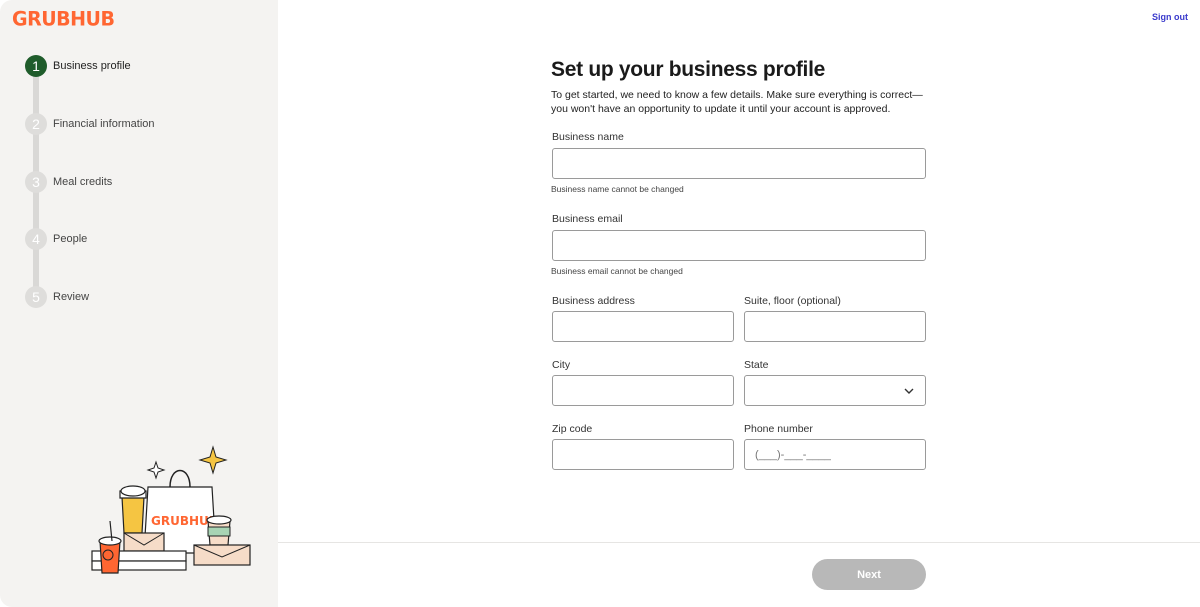 This screenshot has width=1200, height=607. What do you see at coordinates (643, 326) in the screenshot?
I see `business-address-input` at bounding box center [643, 326].